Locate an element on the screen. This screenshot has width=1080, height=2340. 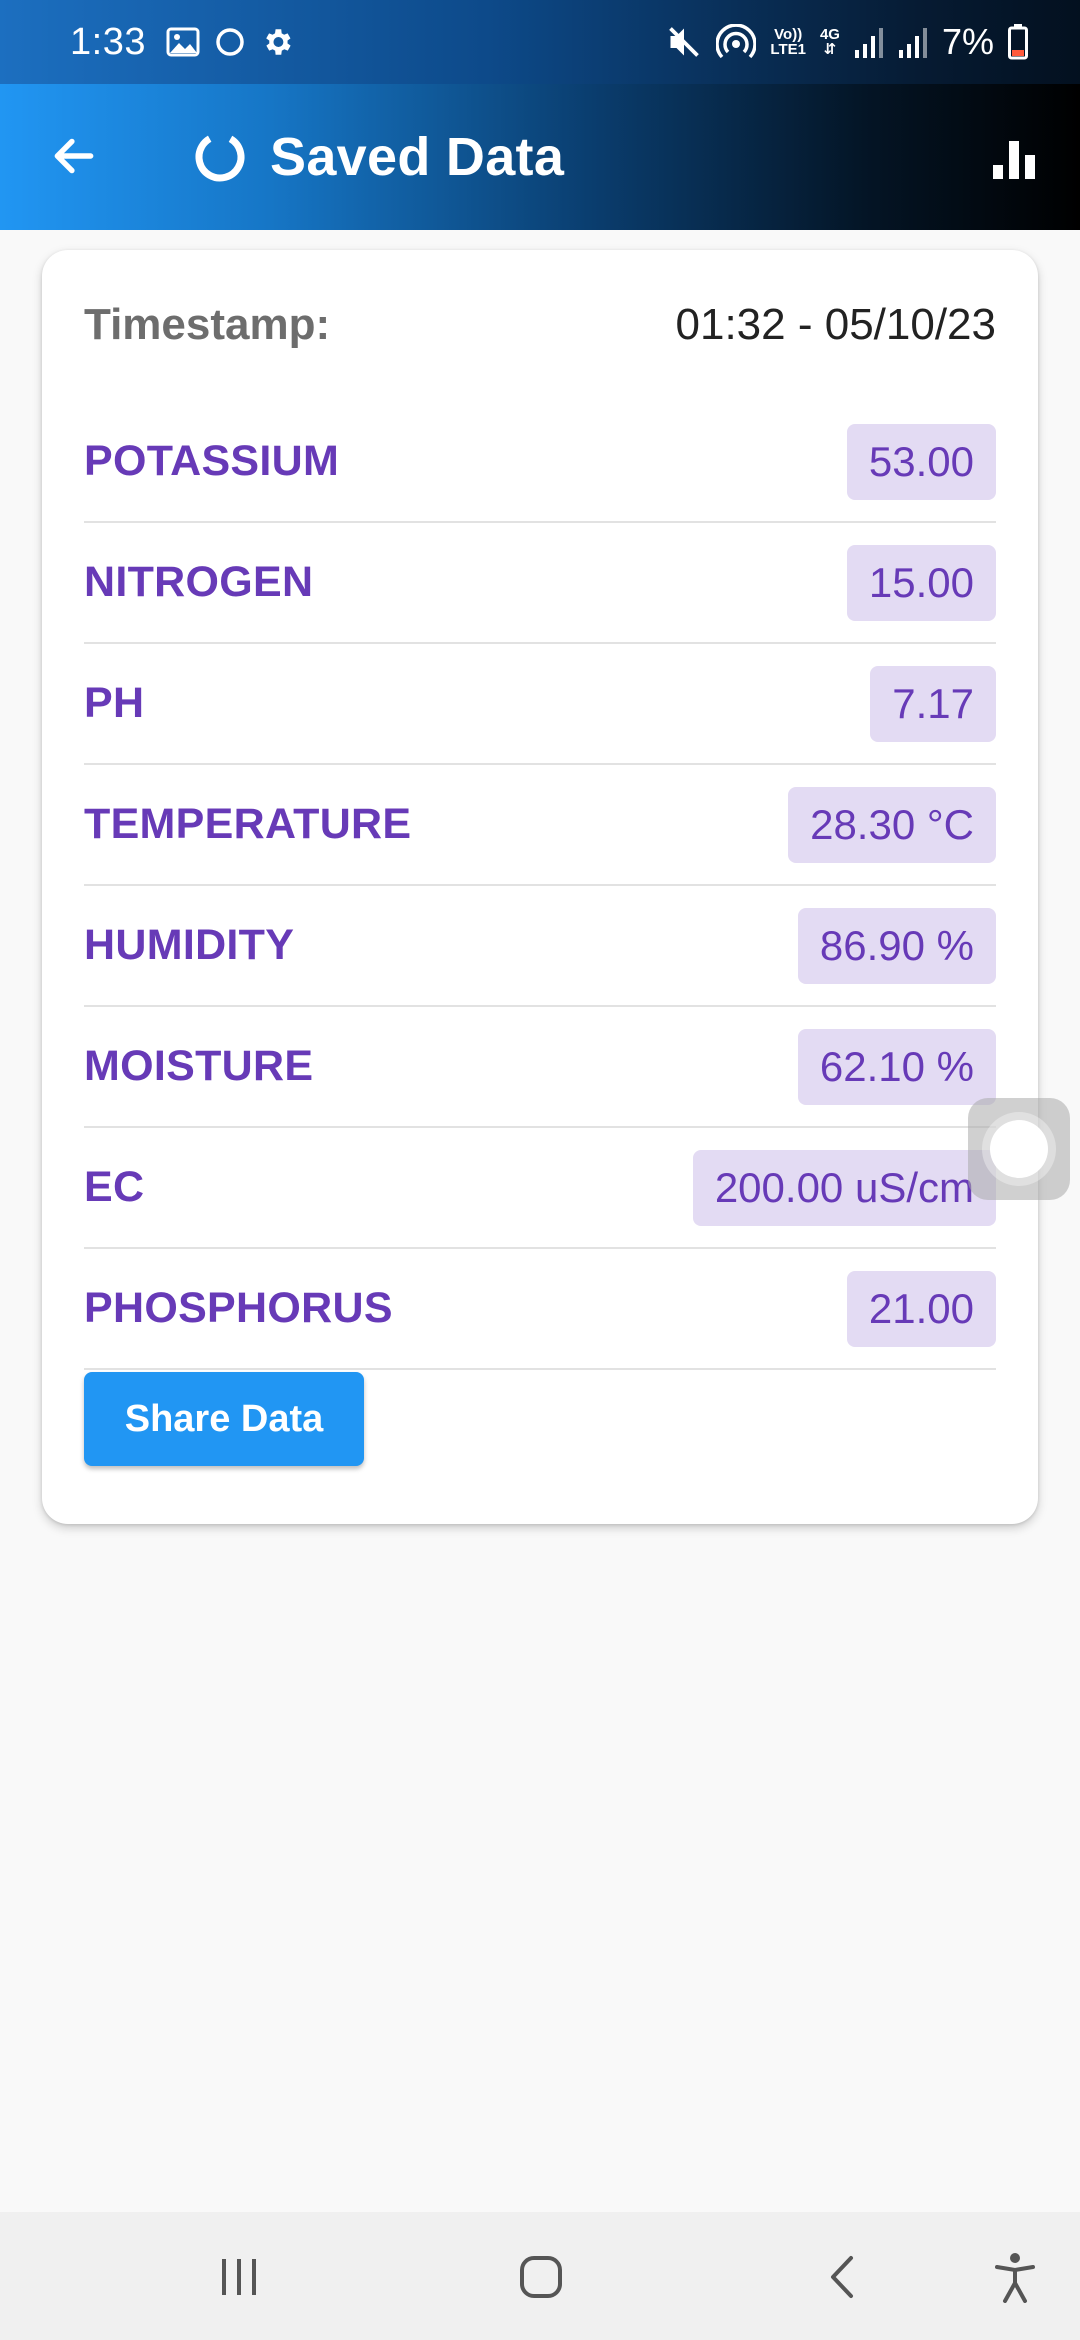
recent-apps-icon is located at coordinates (239, 2277).